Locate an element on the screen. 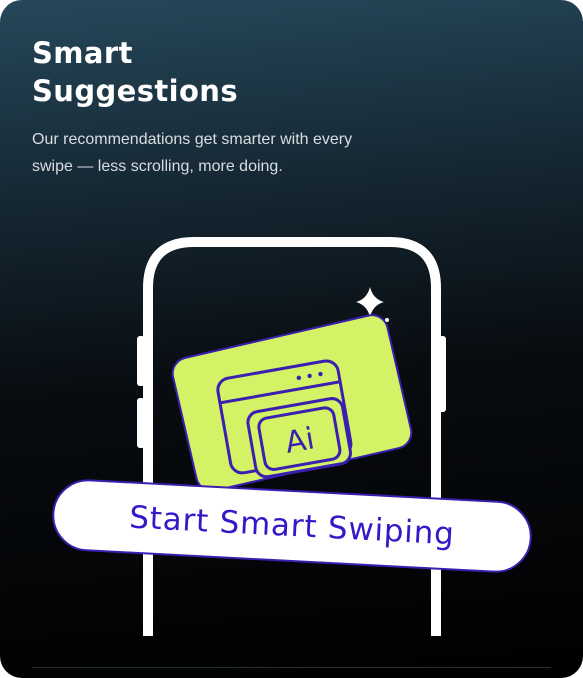 This screenshot has width=583, height=678. ai-badge-text: Ai is located at coordinates (300, 440).